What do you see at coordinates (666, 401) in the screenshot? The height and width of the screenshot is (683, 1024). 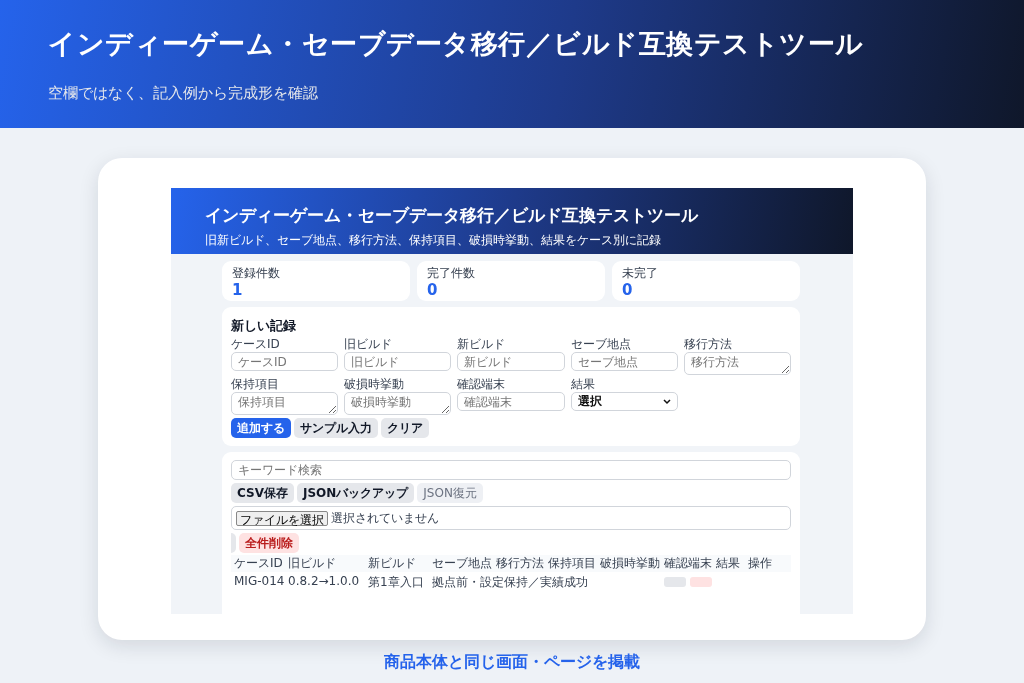 I see `chevron-down-icon` at bounding box center [666, 401].